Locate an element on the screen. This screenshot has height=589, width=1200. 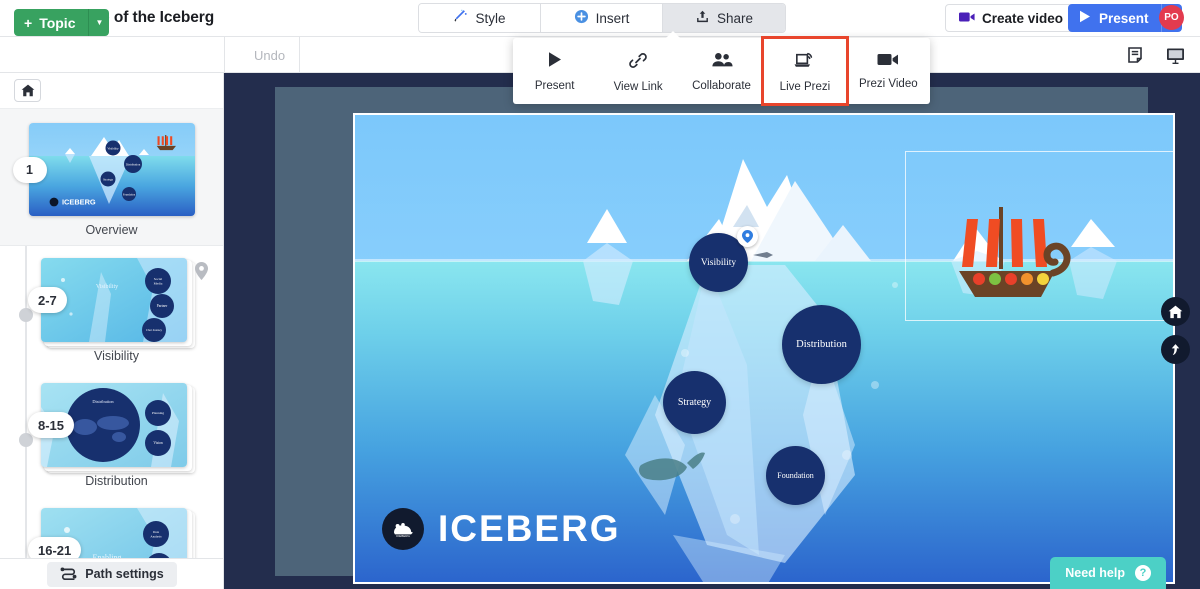
polar-bear-icon: ICEBERG is located at coordinates (403, 529).